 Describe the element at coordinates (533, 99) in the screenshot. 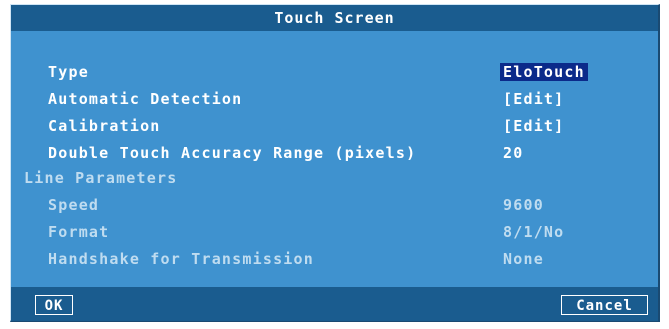

I see `automatic-detection-edit-button: [Edit]` at that location.